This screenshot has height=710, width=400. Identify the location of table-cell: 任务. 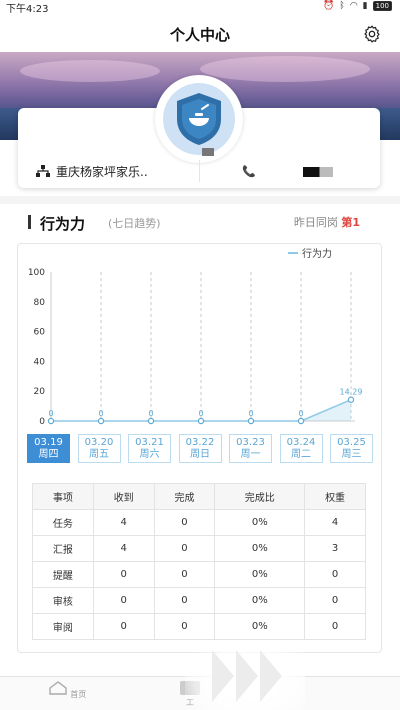
(63, 522).